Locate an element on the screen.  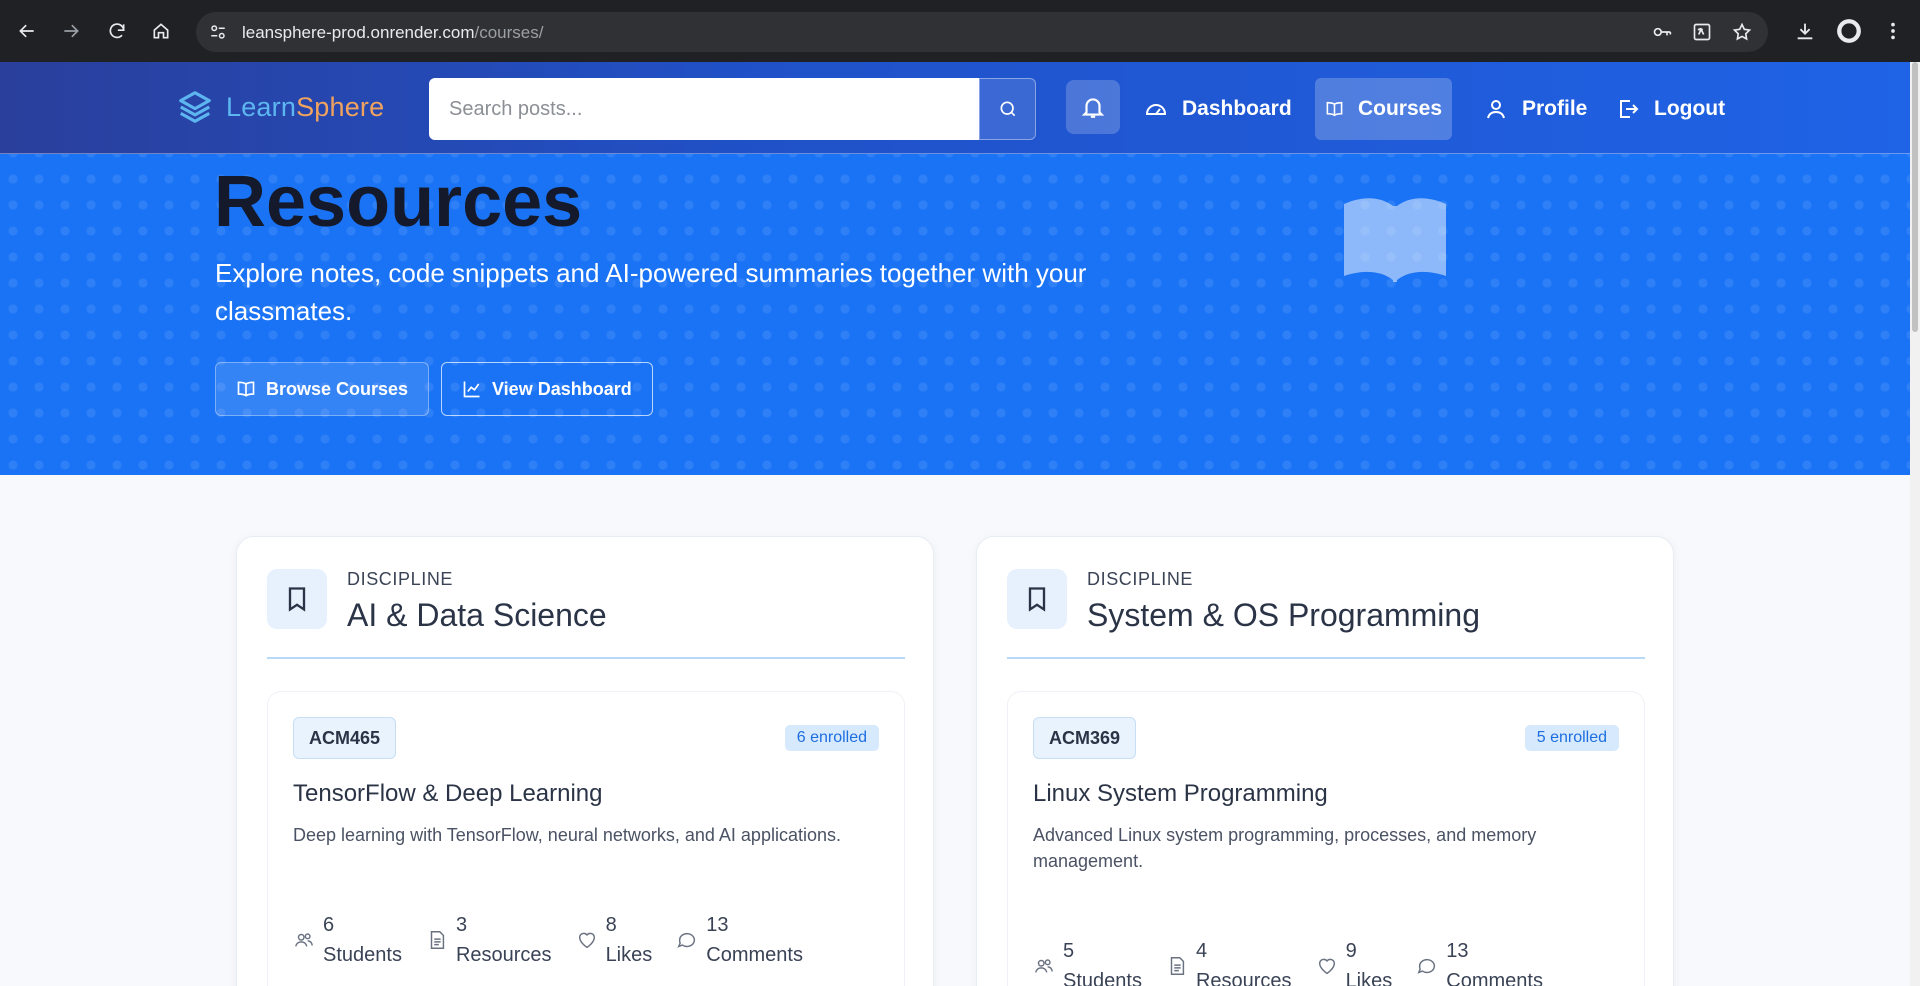
search-input is located at coordinates (704, 109).